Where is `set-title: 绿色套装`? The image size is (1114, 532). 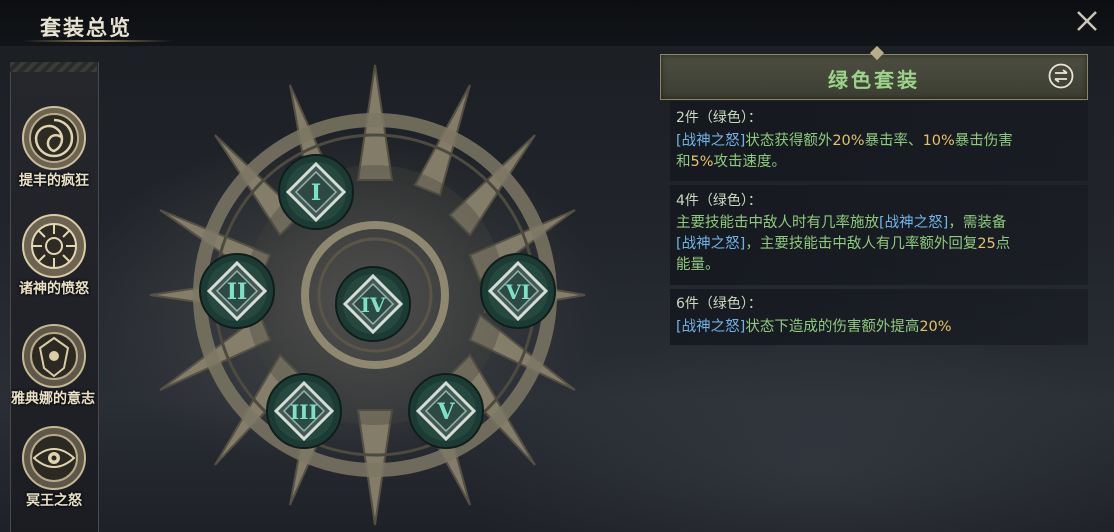 set-title: 绿色套装 is located at coordinates (874, 80).